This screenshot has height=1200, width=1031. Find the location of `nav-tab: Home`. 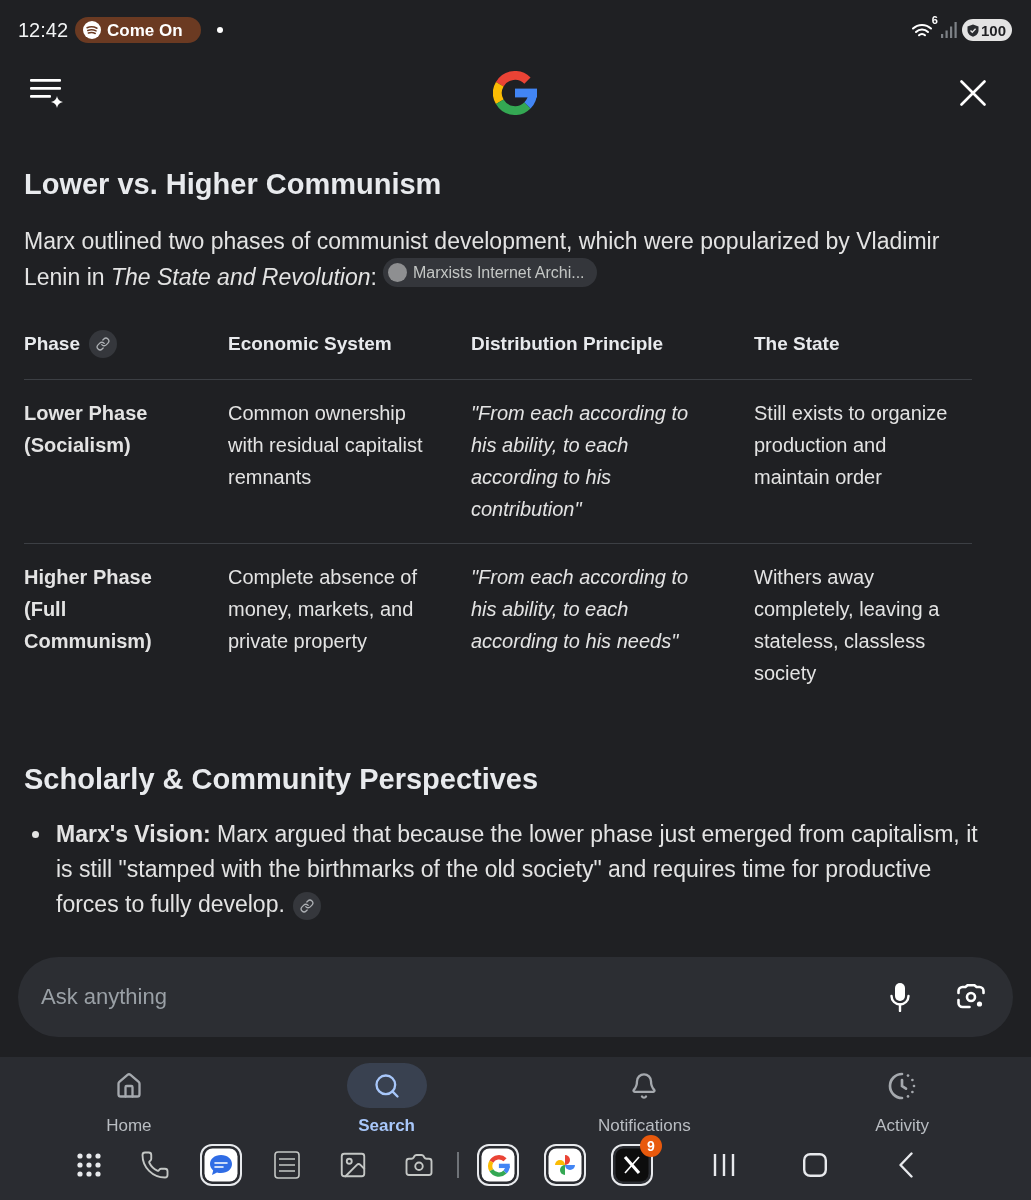

nav-tab: Home is located at coordinates (129, 1098).